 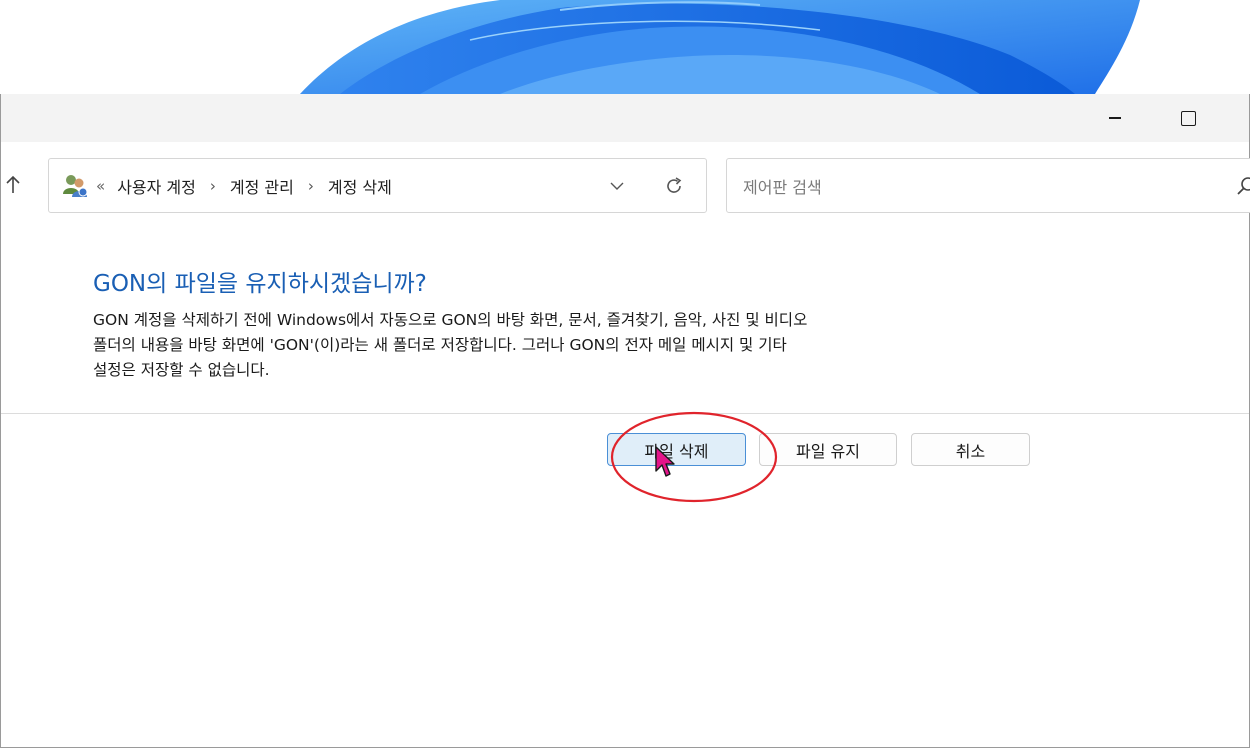 I want to click on maximize-icon, so click(x=1188, y=118).